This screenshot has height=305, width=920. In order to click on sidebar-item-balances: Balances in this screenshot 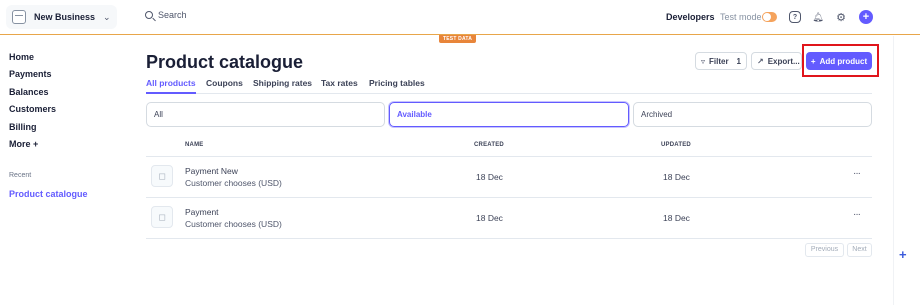, I will do `click(29, 92)`.